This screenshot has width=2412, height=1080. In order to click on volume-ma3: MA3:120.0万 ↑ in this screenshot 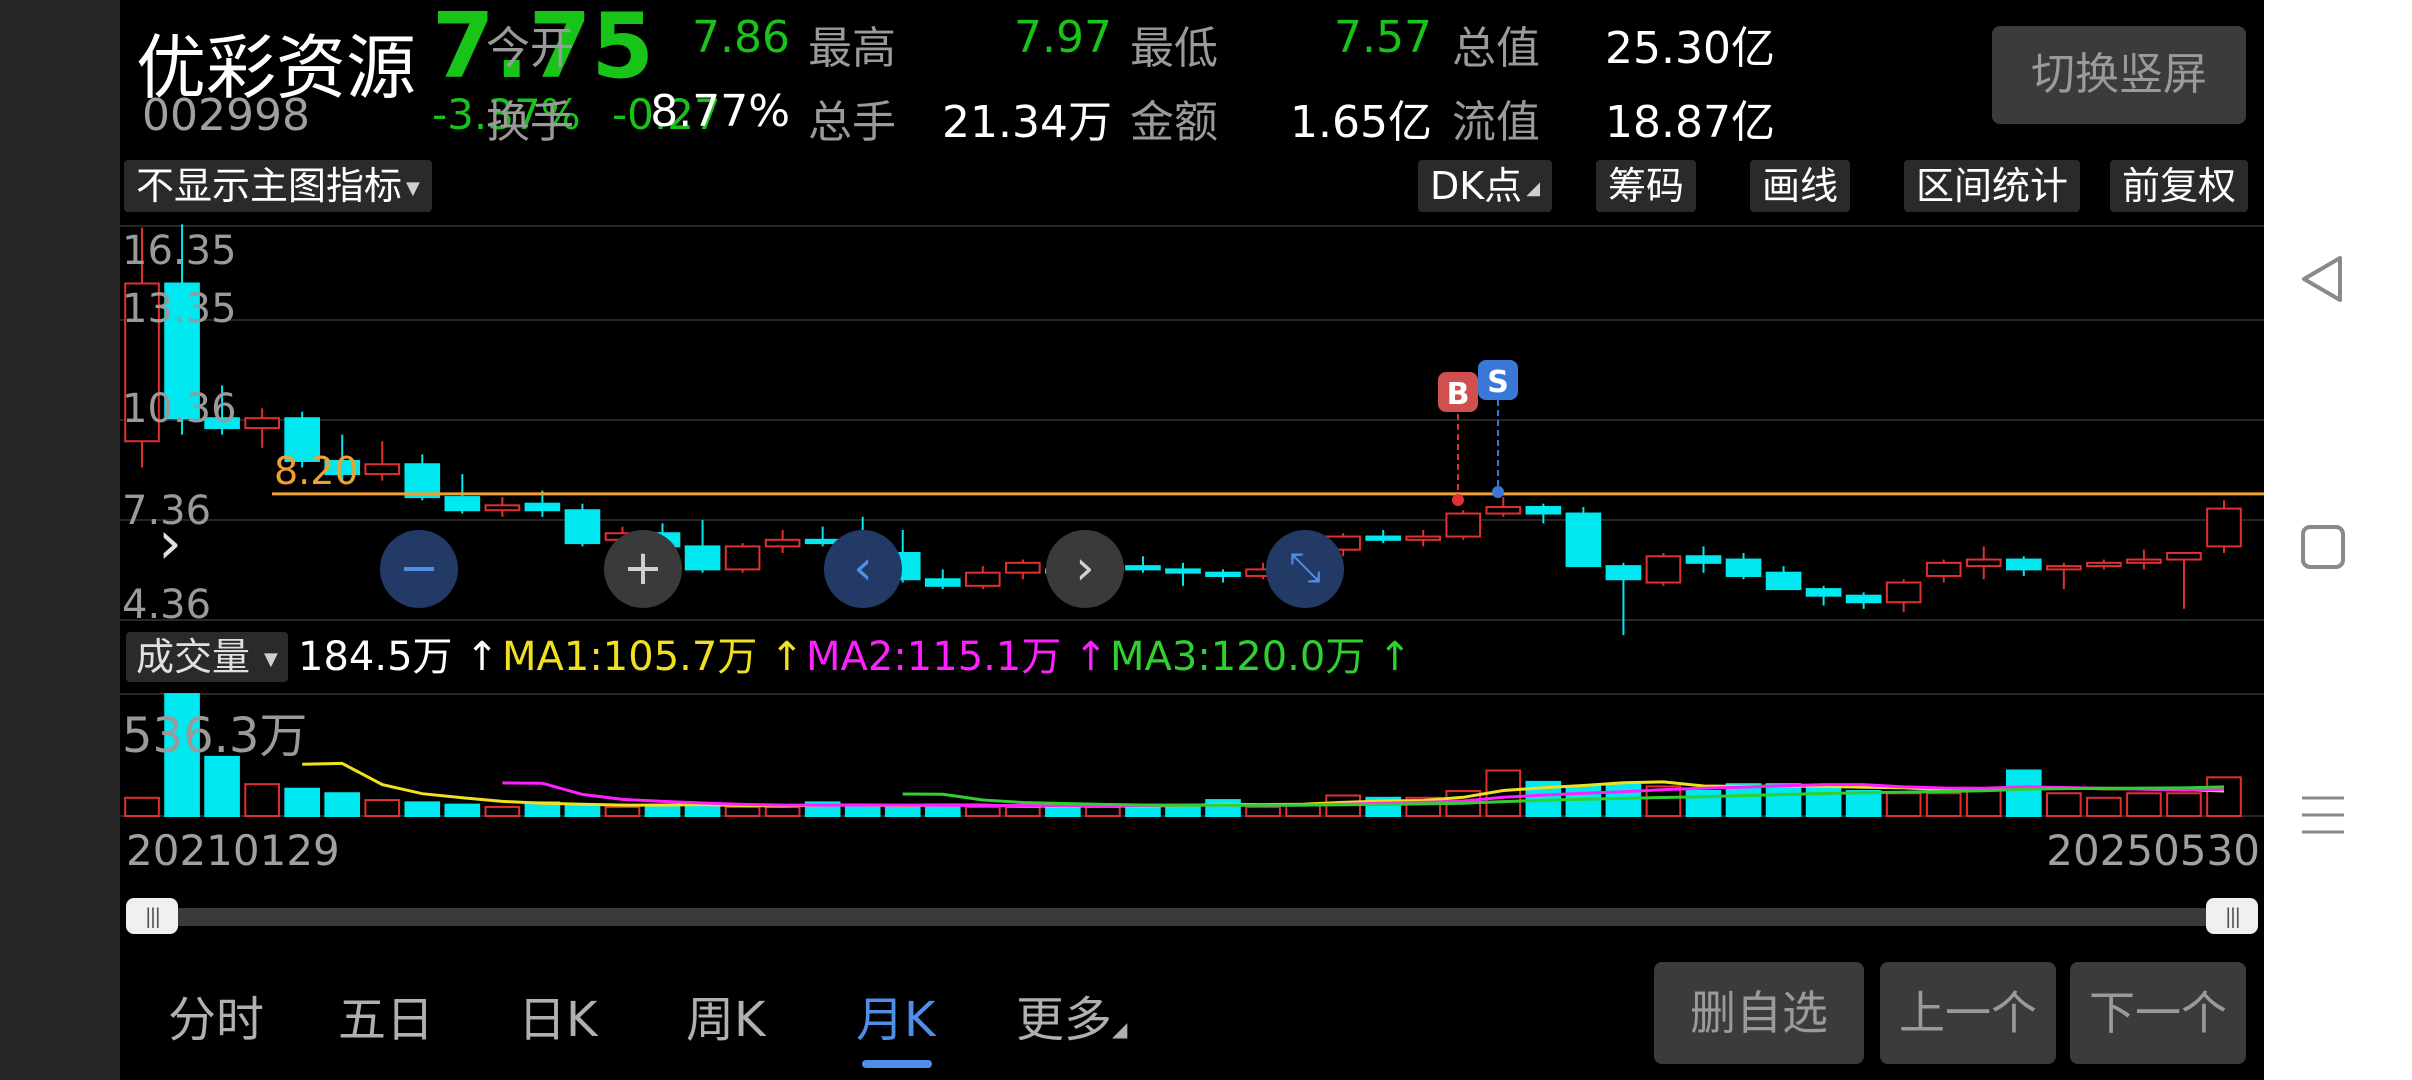, I will do `click(1261, 657)`.